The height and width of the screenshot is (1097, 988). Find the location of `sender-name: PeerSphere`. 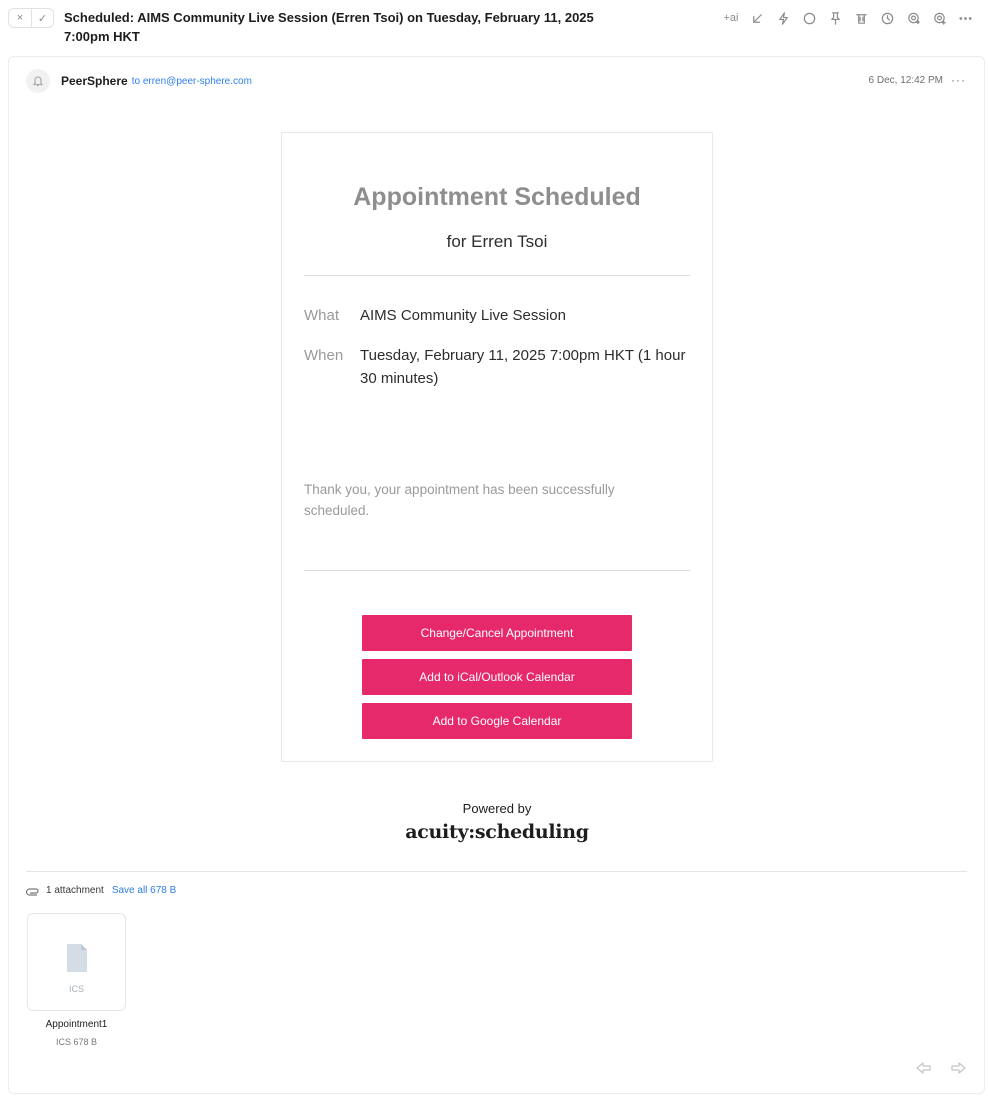

sender-name: PeerSphere is located at coordinates (94, 81).